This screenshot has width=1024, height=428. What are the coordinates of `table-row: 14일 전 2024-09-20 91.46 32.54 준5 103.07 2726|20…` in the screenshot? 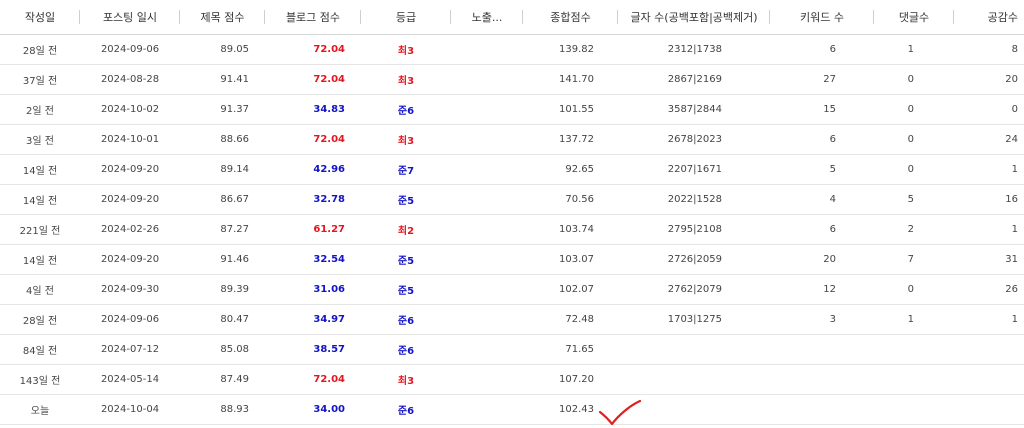 It's located at (512, 259).